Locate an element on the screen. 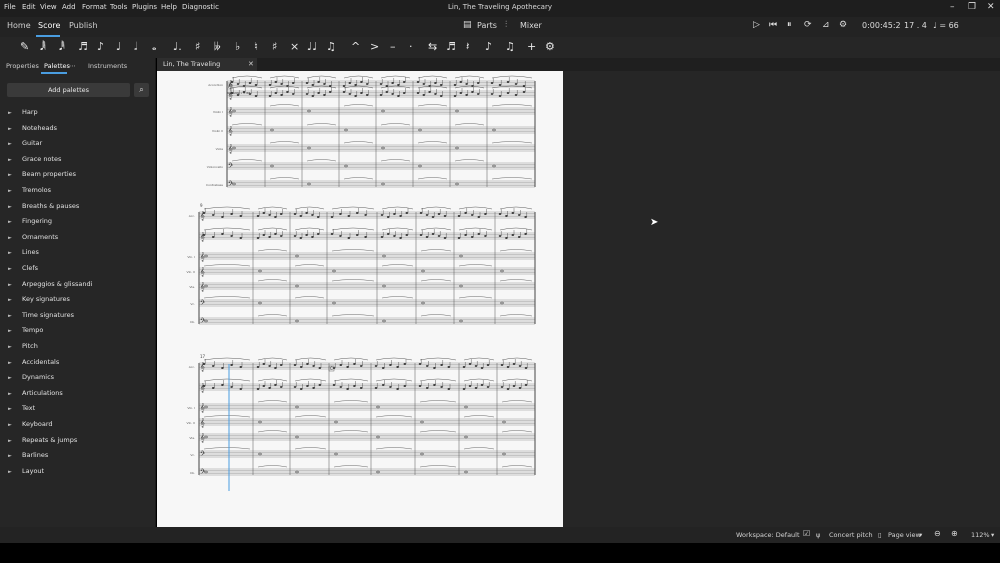  restore-button: ❐ is located at coordinates (972, 7).